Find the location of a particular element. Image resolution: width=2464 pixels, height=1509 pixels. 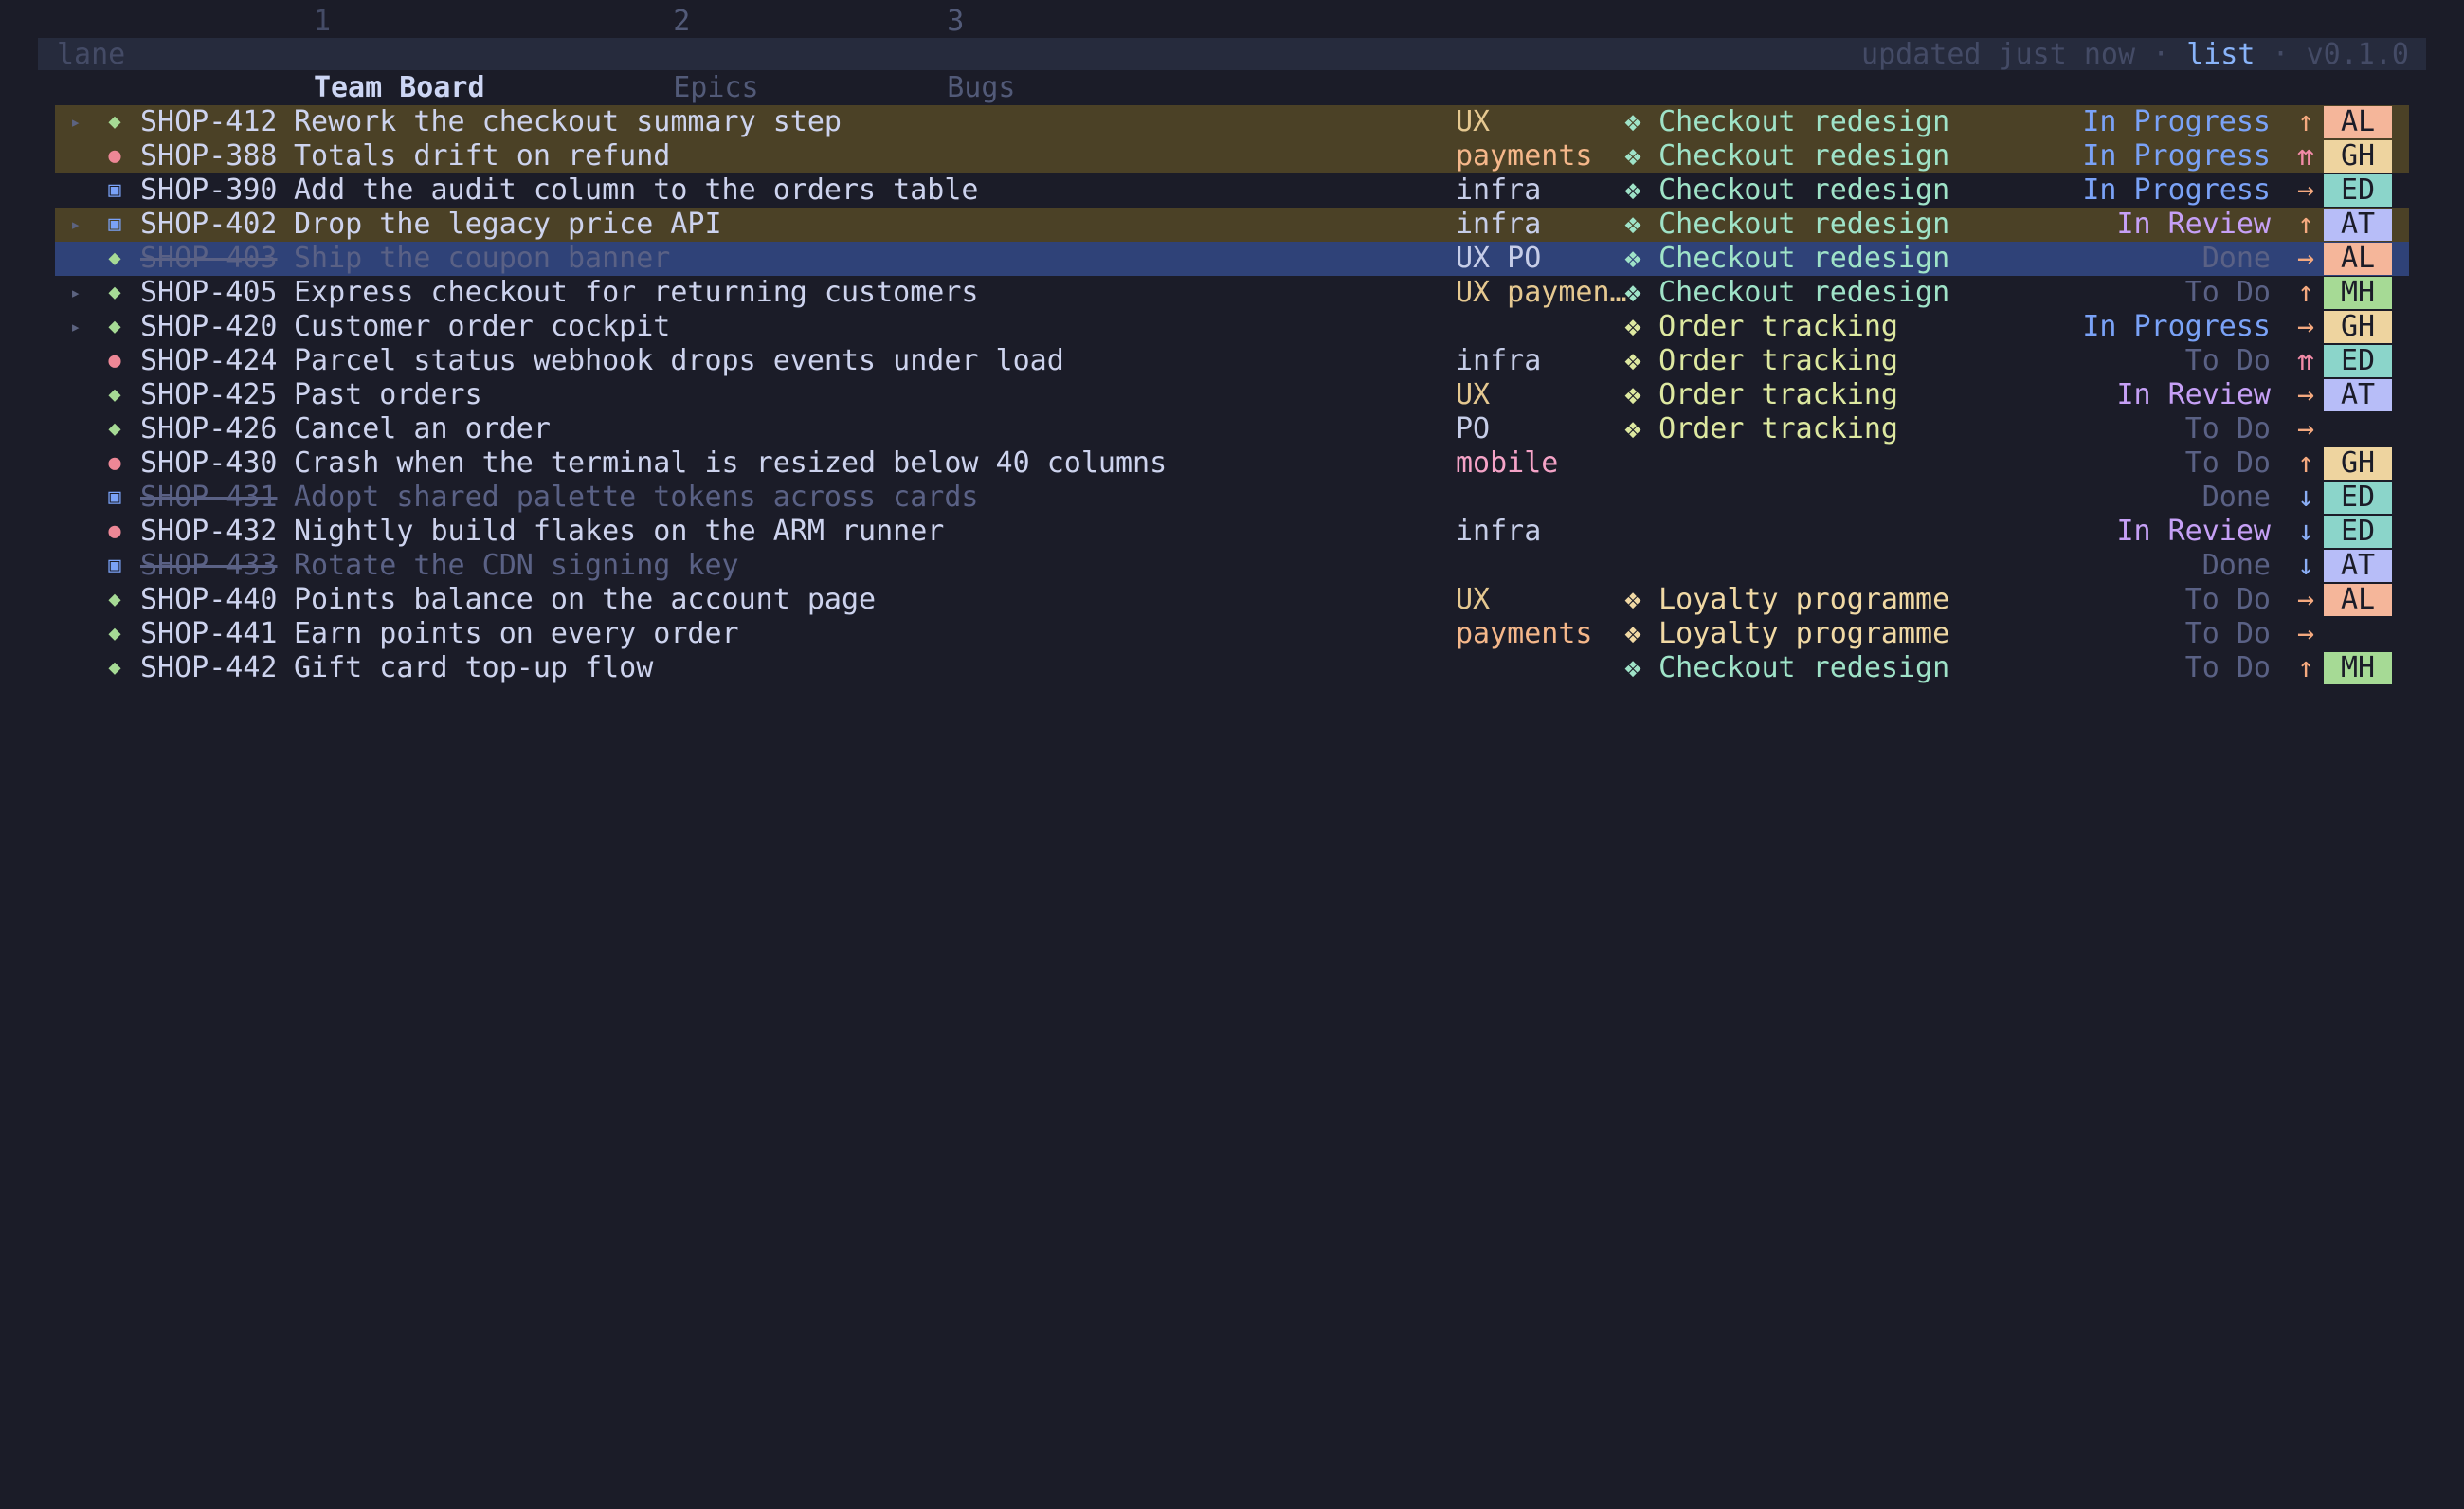

issue-status: Done is located at coordinates (2236, 497).